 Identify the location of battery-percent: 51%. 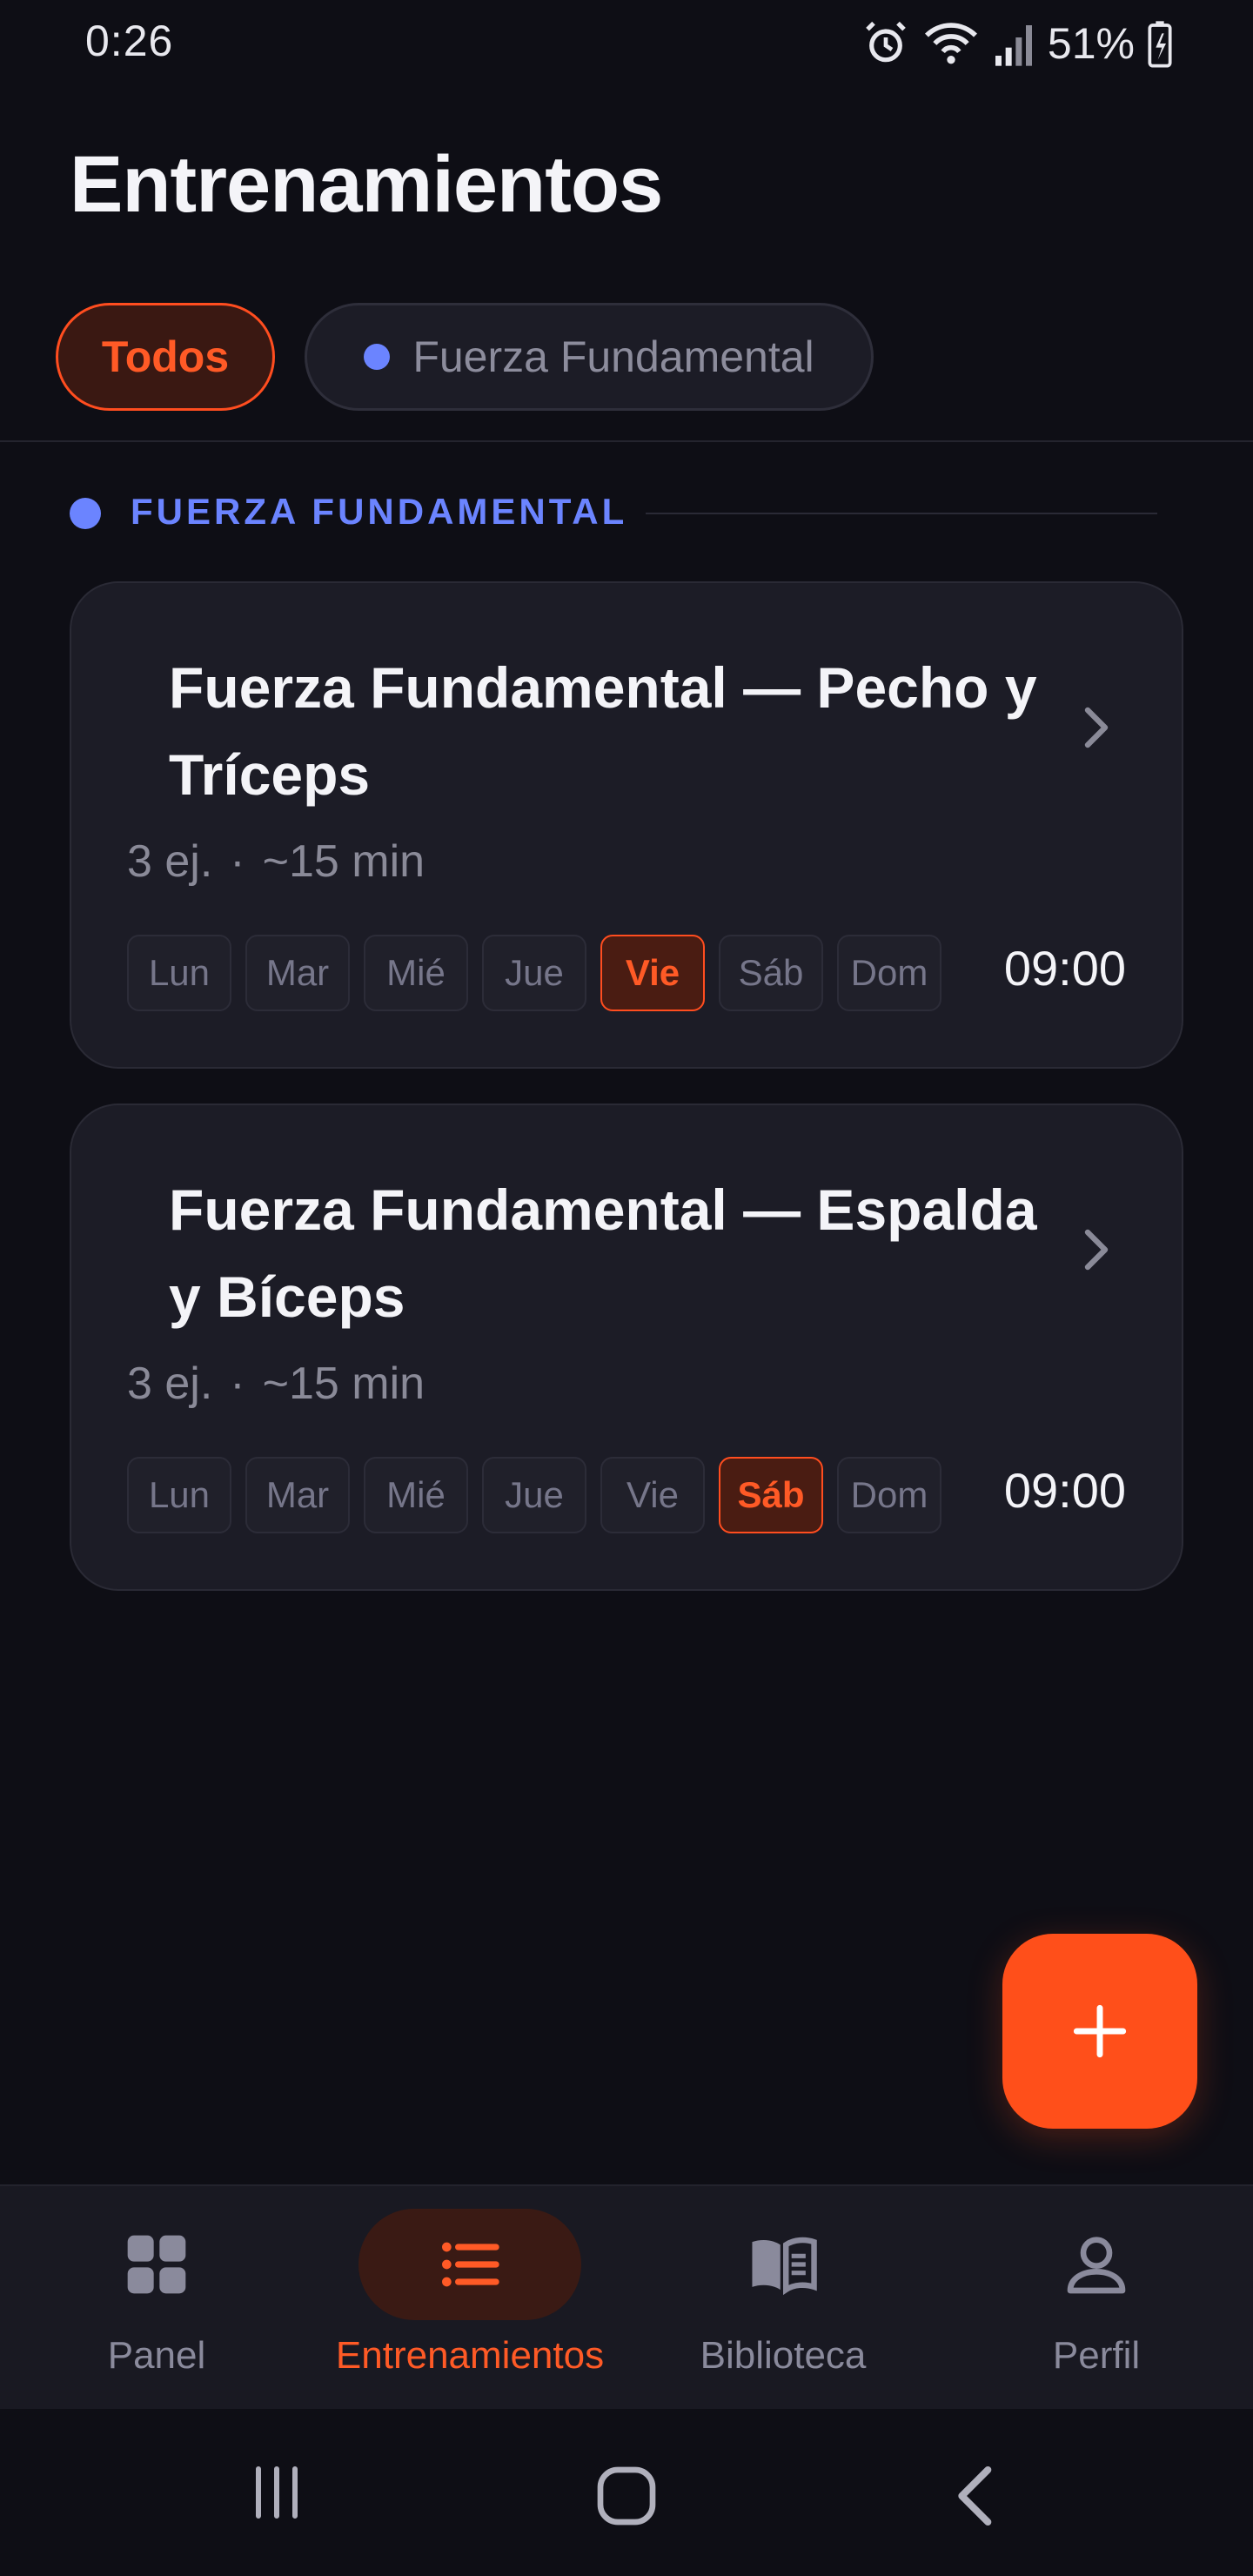
(1091, 43).